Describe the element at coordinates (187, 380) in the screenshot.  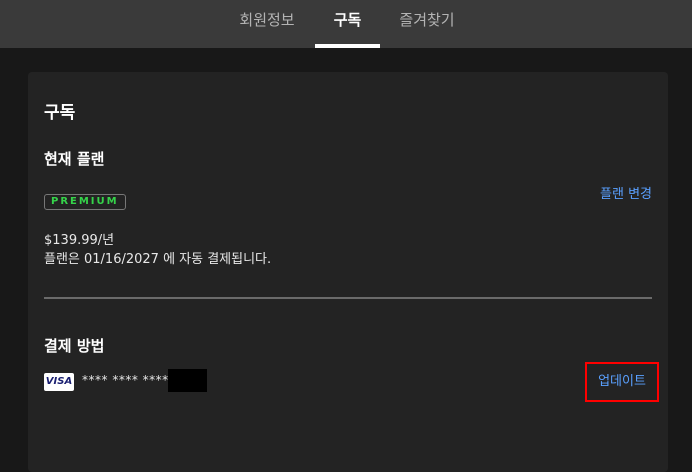
I see `redacted-card-digits` at that location.